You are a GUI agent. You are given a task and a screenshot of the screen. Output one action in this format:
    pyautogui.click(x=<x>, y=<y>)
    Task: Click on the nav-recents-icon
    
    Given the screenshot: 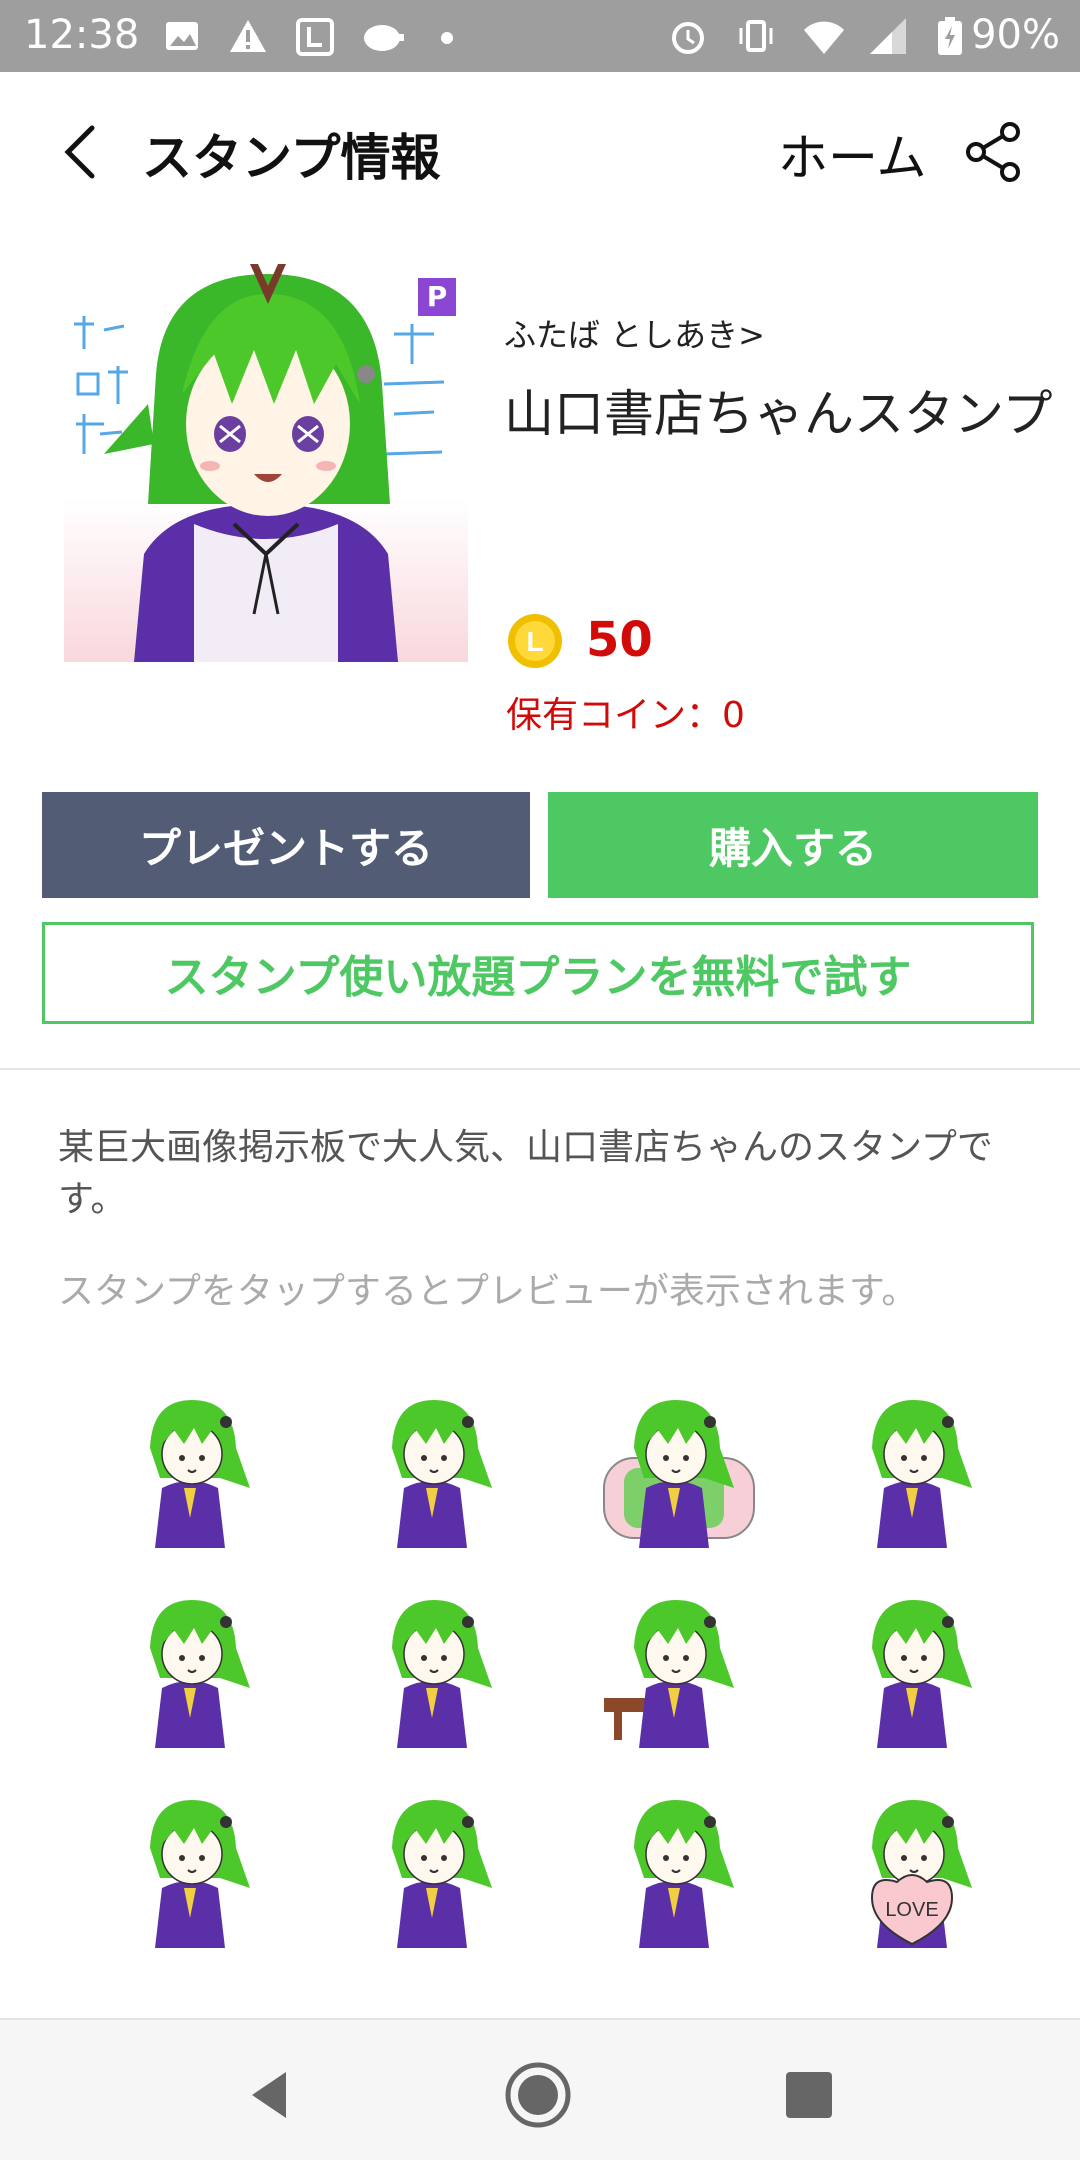 What is the action you would take?
    pyautogui.click(x=809, y=2095)
    